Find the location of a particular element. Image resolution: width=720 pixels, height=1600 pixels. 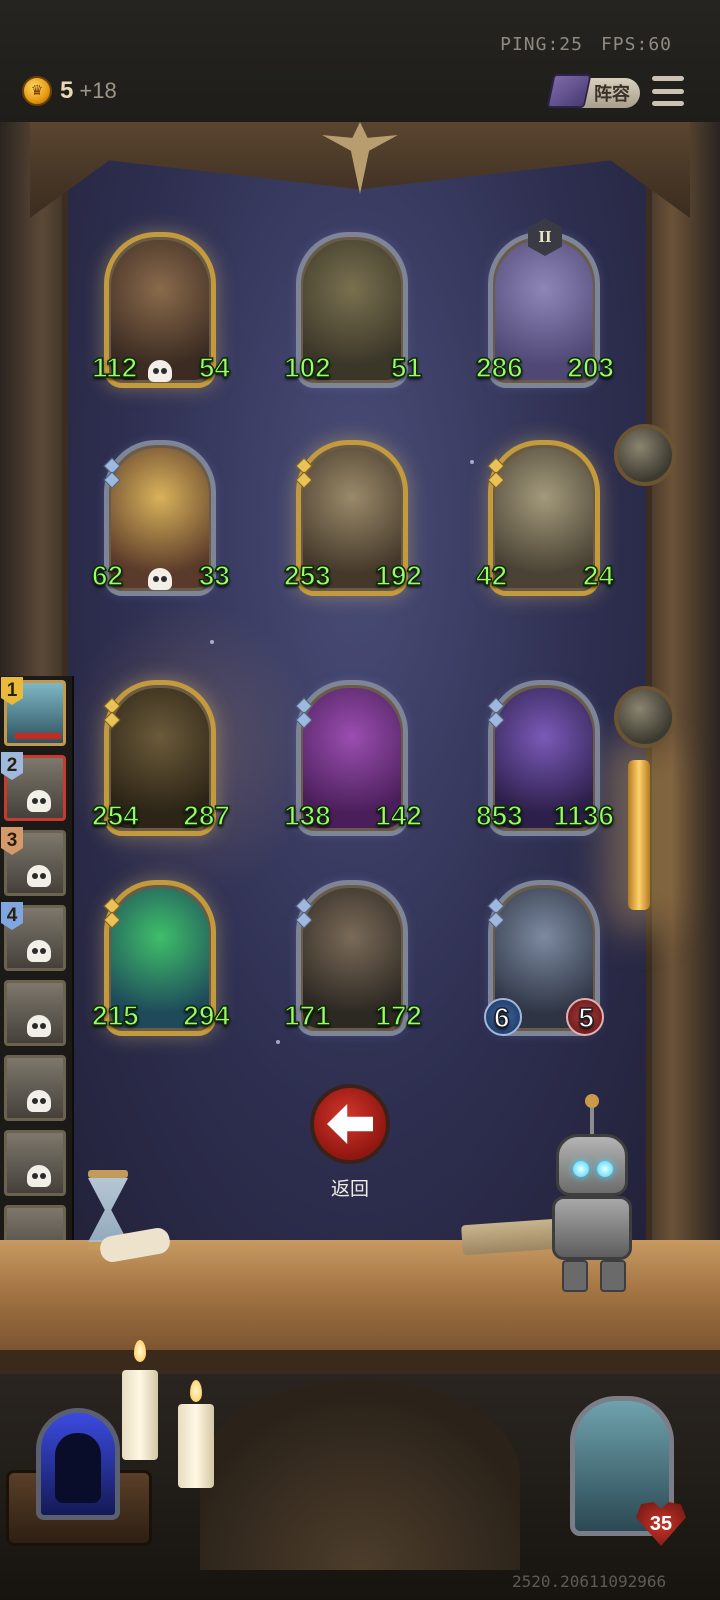

book-icon is located at coordinates (569, 91).